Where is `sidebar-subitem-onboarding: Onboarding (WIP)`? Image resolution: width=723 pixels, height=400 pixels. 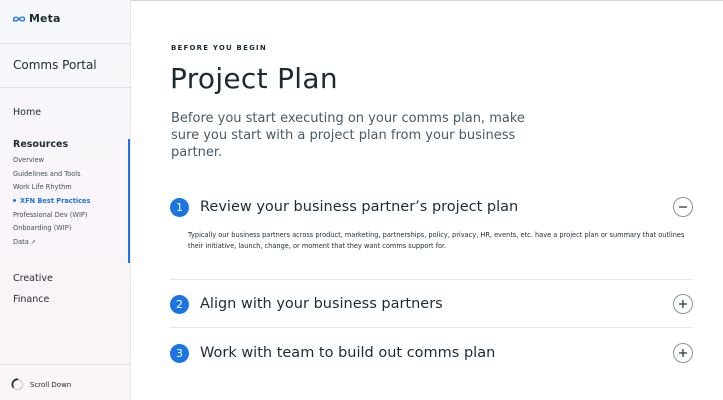 sidebar-subitem-onboarding: Onboarding (WIP) is located at coordinates (51, 231).